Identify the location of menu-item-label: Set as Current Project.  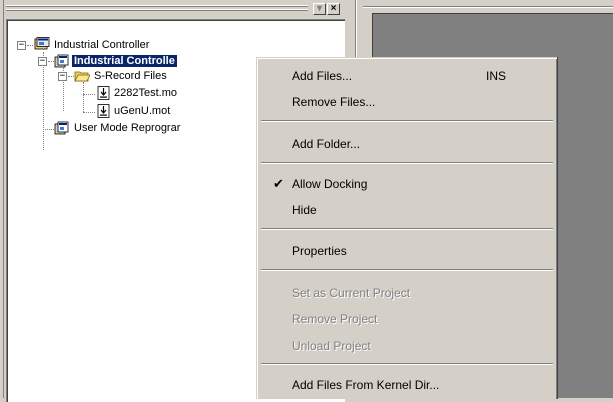
(351, 293).